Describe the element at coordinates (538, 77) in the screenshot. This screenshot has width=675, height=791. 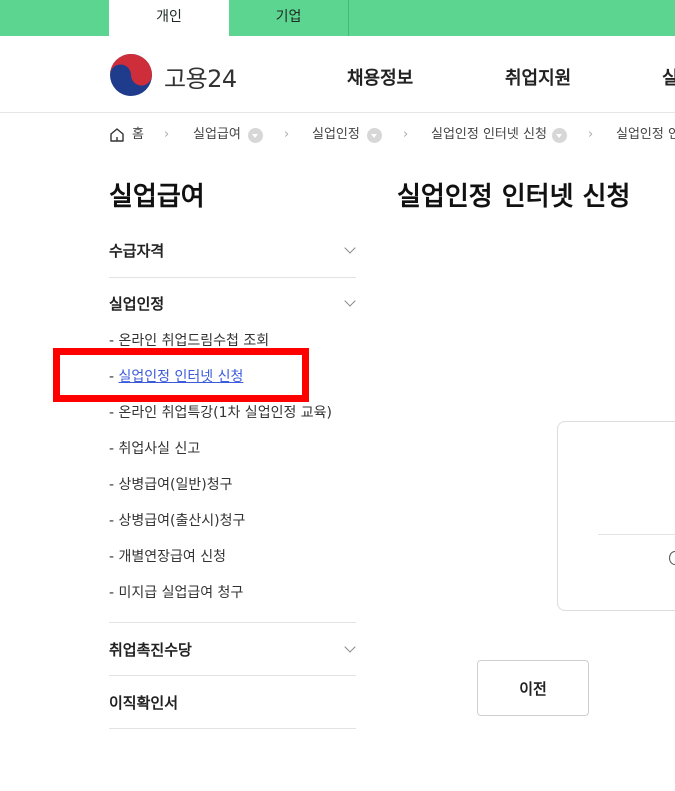
I see `nav-employment-support: 취업지원` at that location.